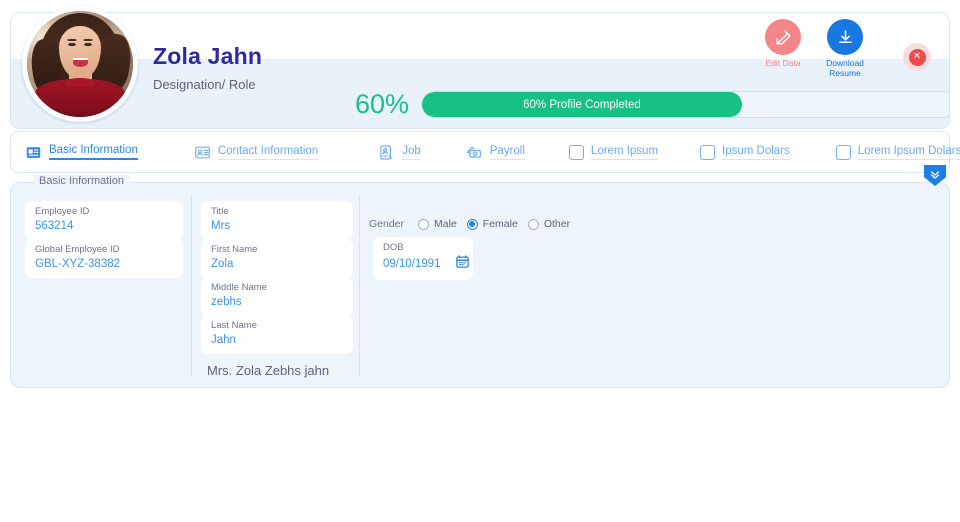 The width and height of the screenshot is (960, 522). Describe the element at coordinates (783, 37) in the screenshot. I see `pencil-square-icon` at that location.